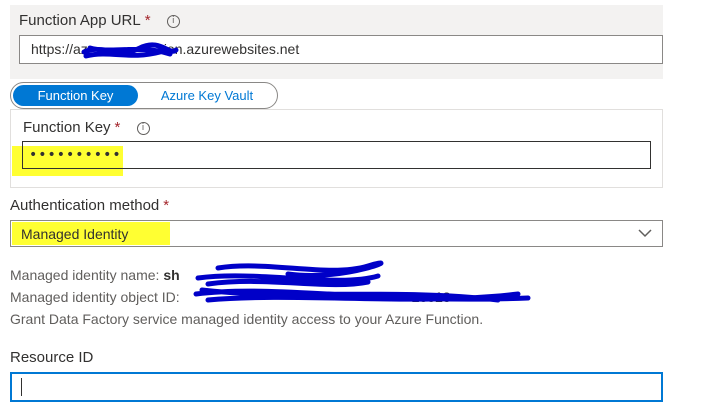 This screenshot has width=703, height=411. I want to click on authentication-method-value: Managed Identity, so click(75, 234).